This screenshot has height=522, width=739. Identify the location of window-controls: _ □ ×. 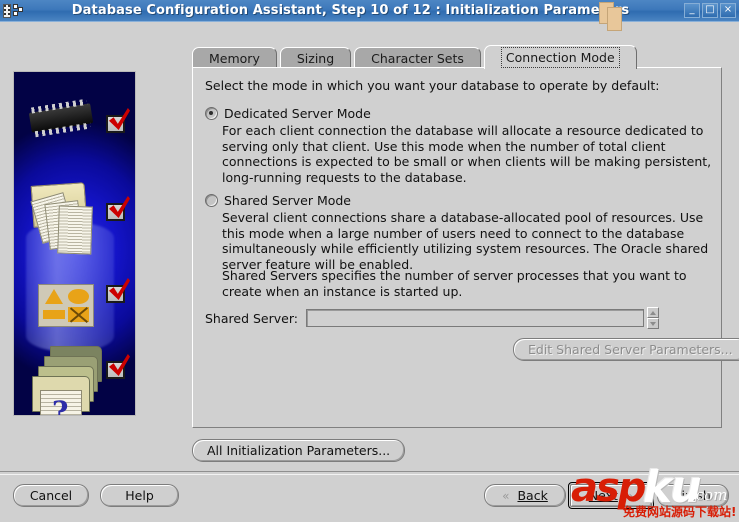
(710, 10).